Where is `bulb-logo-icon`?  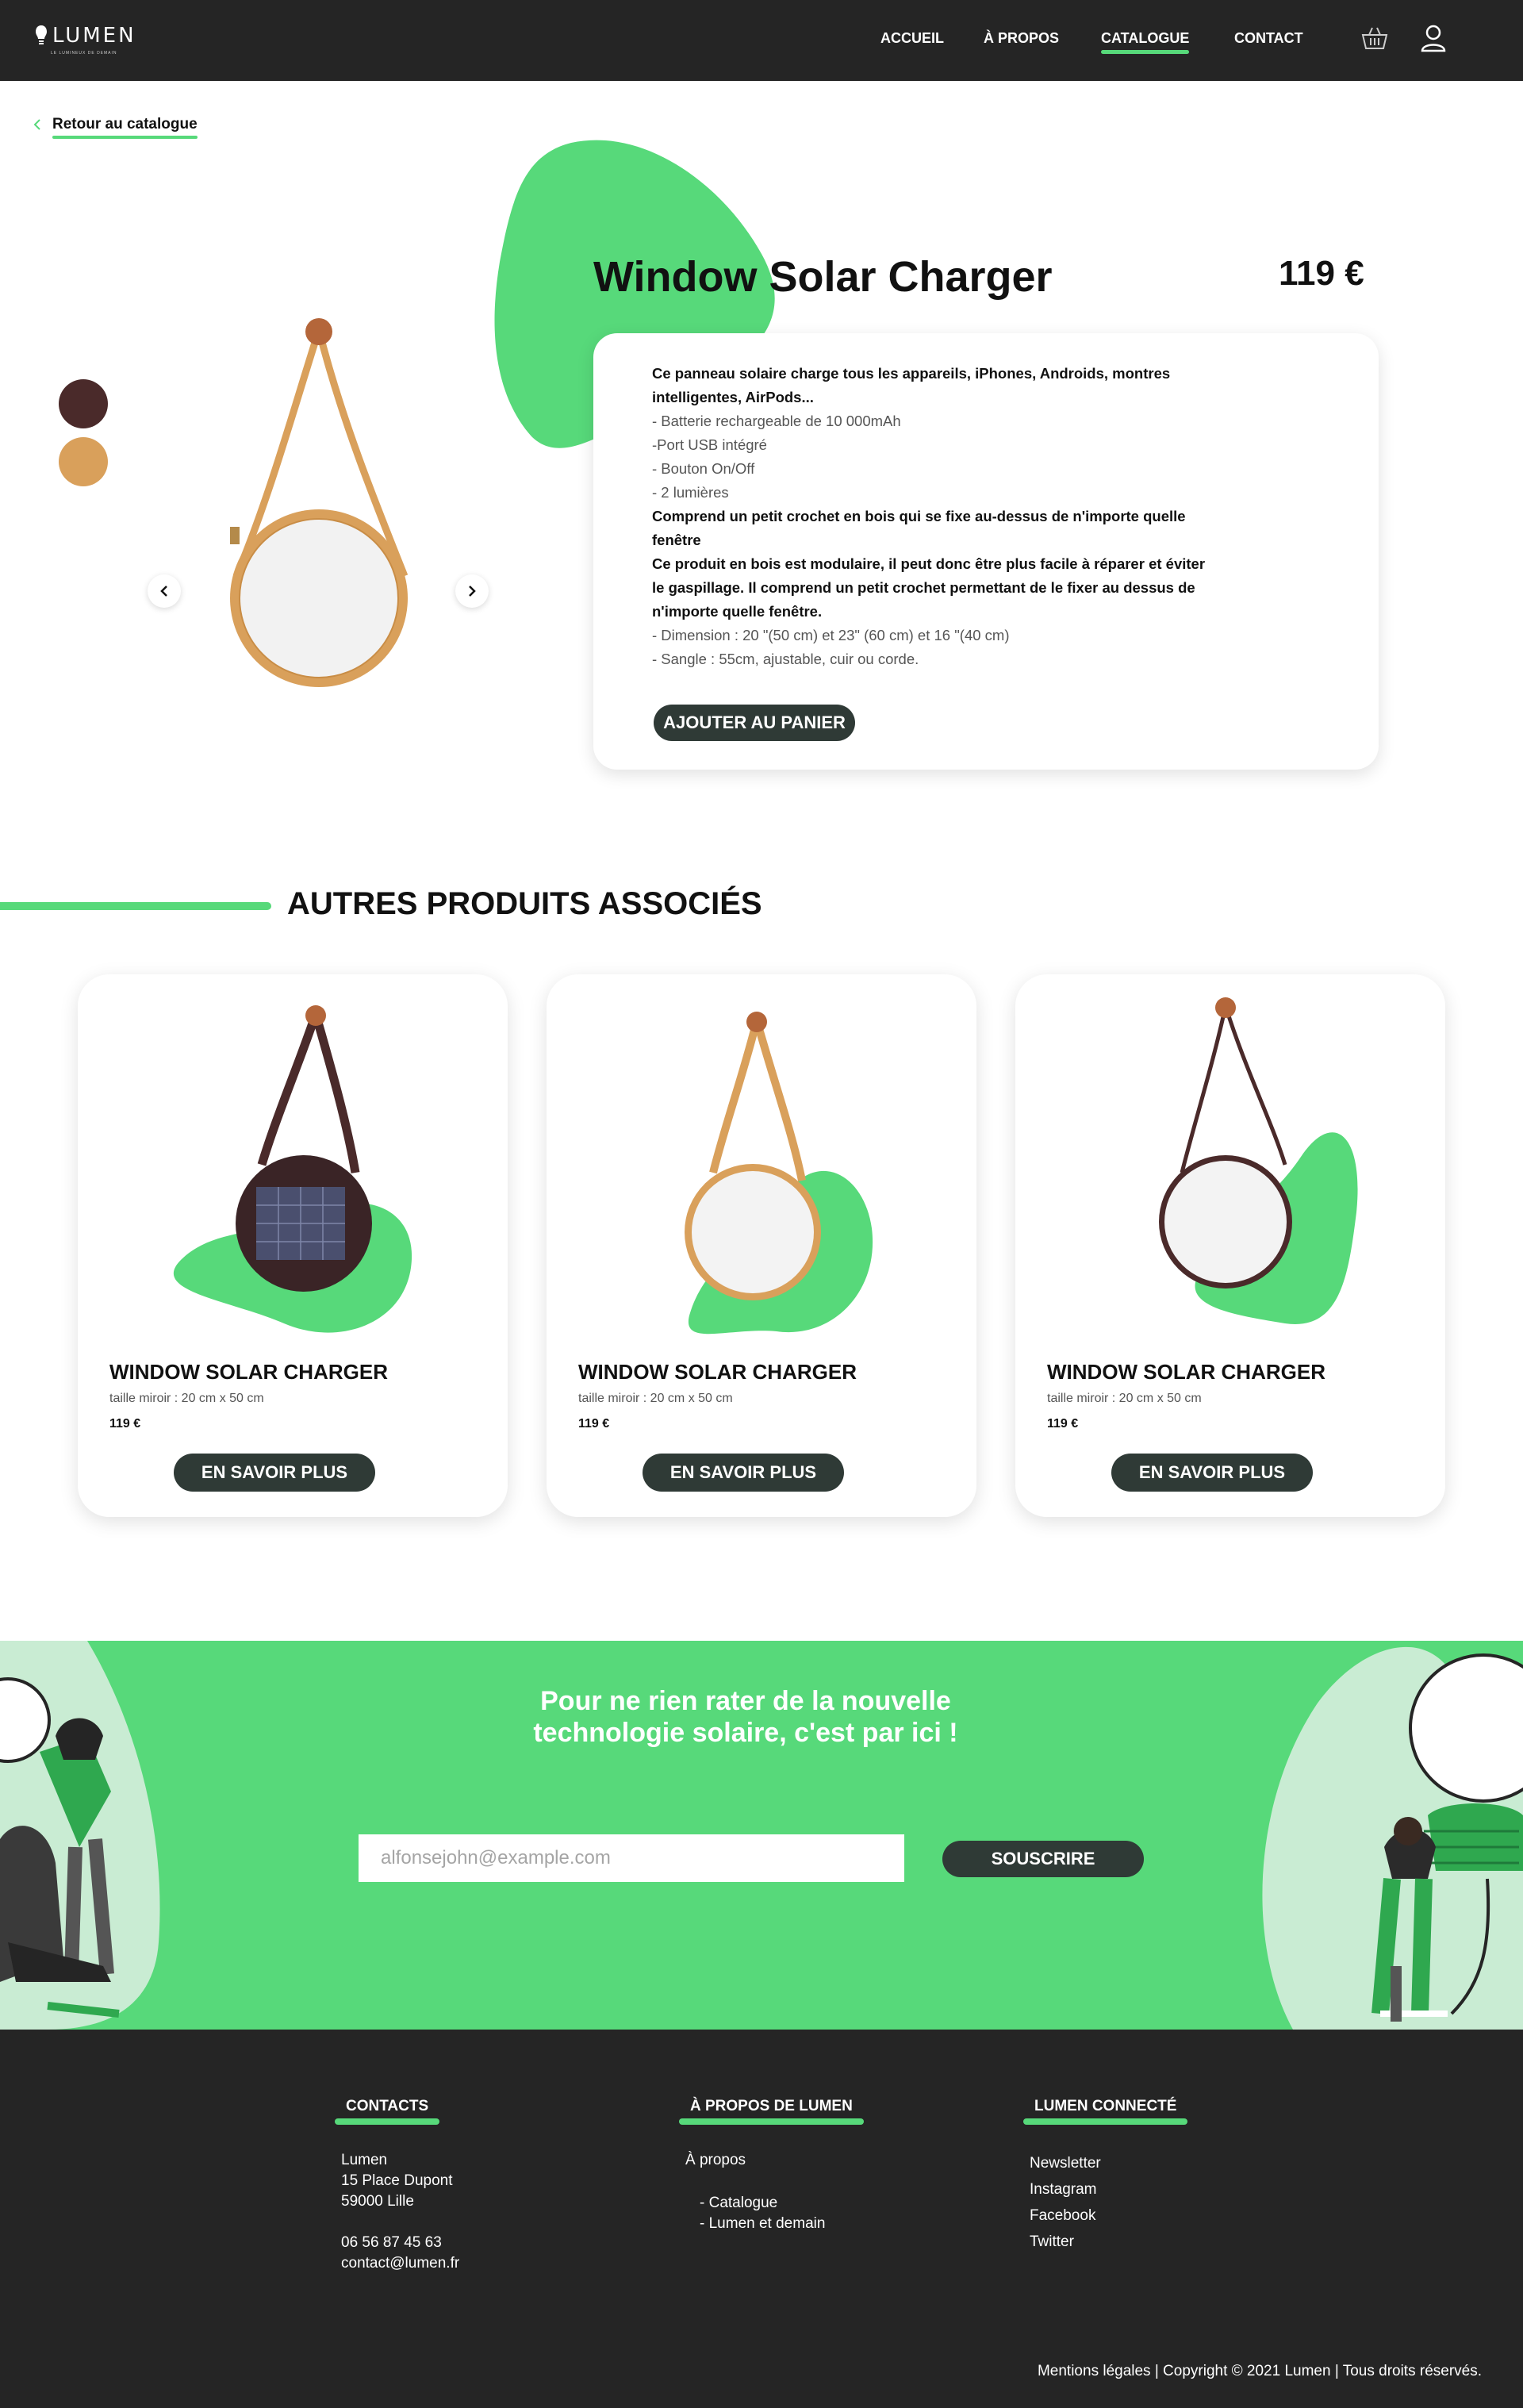 bulb-logo-icon is located at coordinates (41, 35).